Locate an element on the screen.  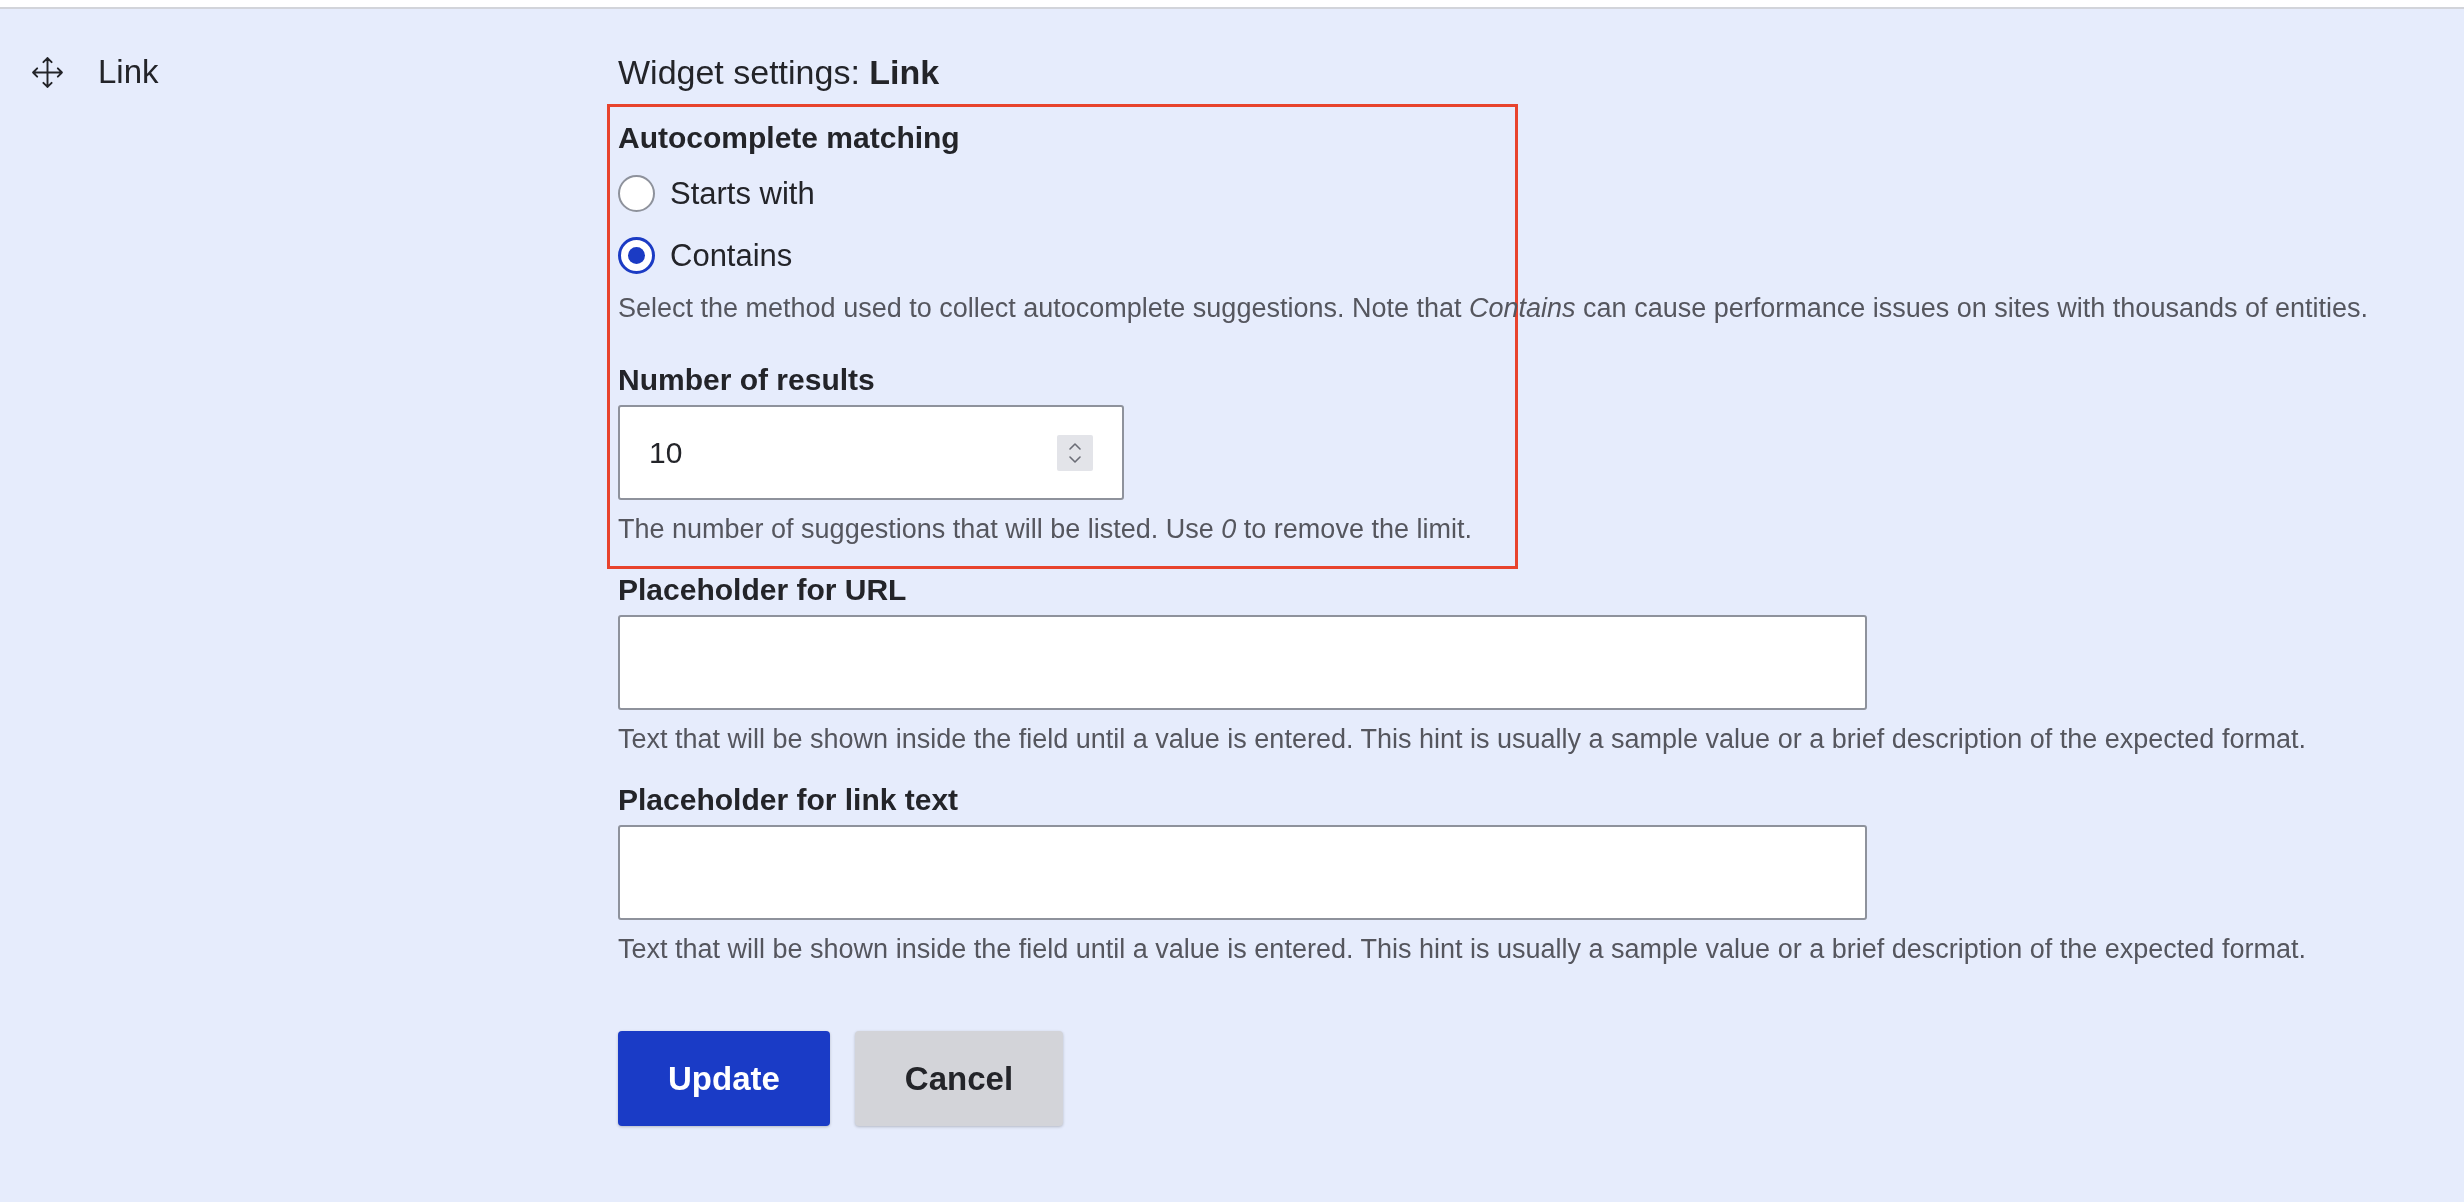
row-label: Link is located at coordinates (128, 72).